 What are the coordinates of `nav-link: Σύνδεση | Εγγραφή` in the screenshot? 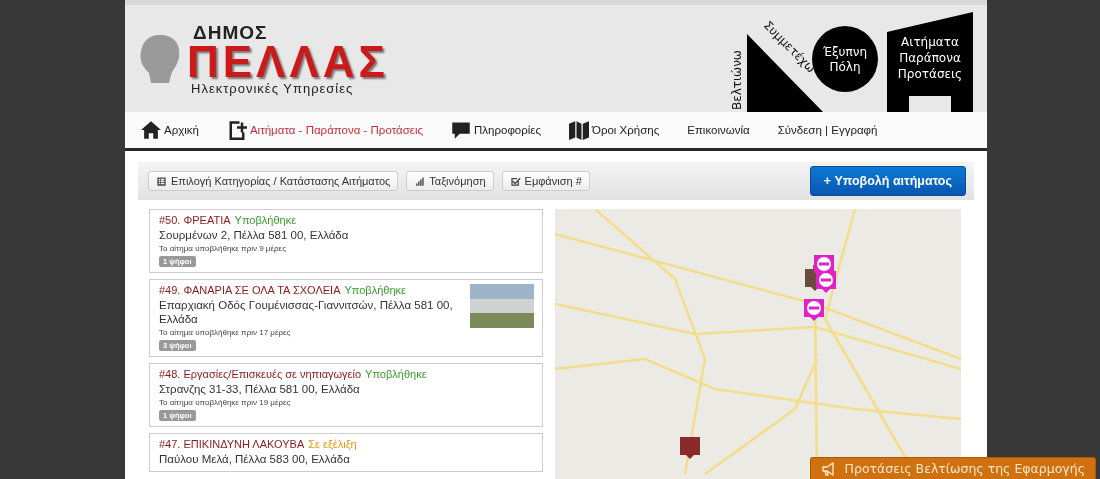 It's located at (827, 130).